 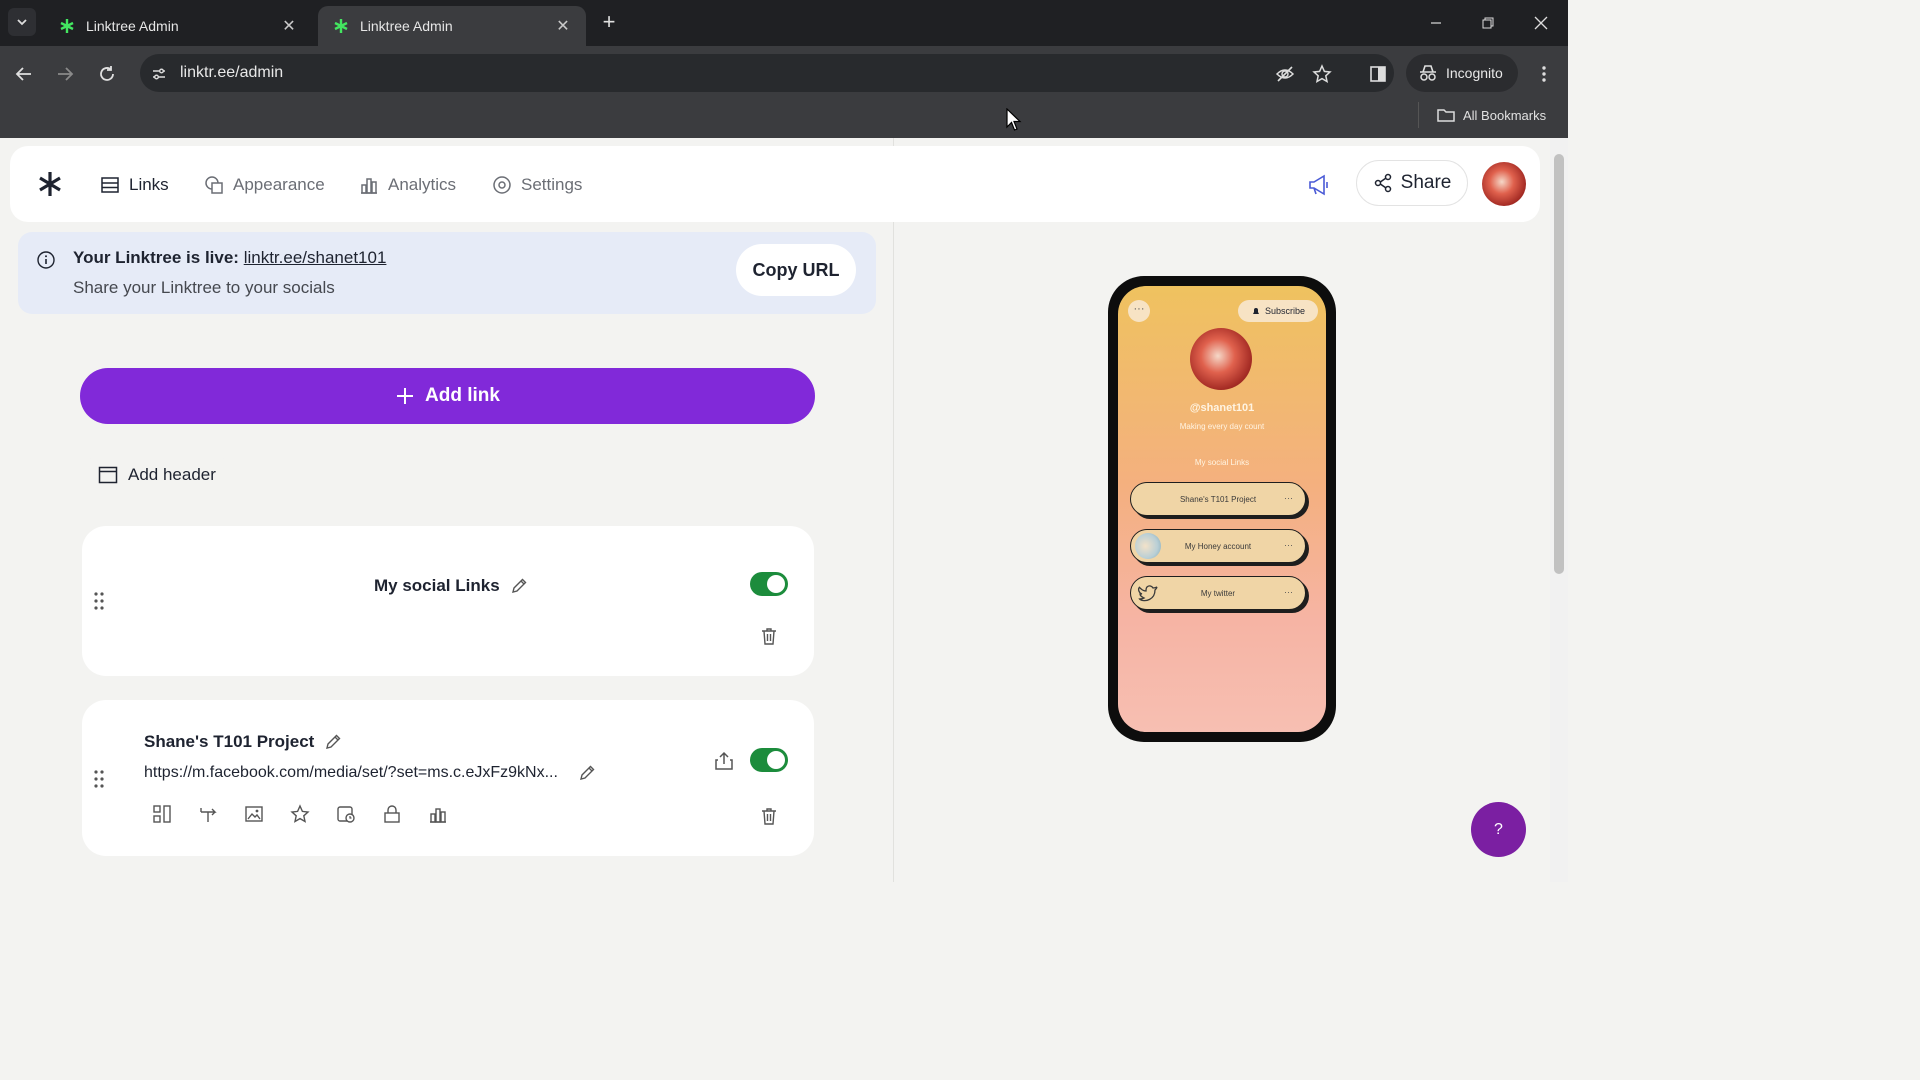 What do you see at coordinates (254, 814) in the screenshot?
I see `thumbnail-image-icon` at bounding box center [254, 814].